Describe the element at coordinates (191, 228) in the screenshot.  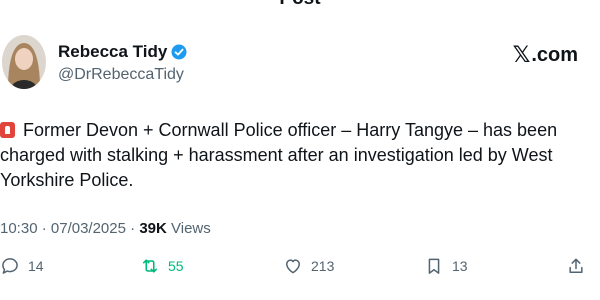
I see `views-label: Views` at that location.